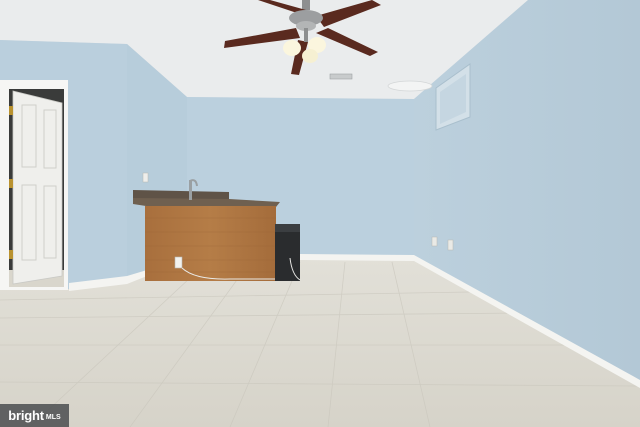 The width and height of the screenshot is (640, 427). I want to click on baseboard-back, so click(357, 257).